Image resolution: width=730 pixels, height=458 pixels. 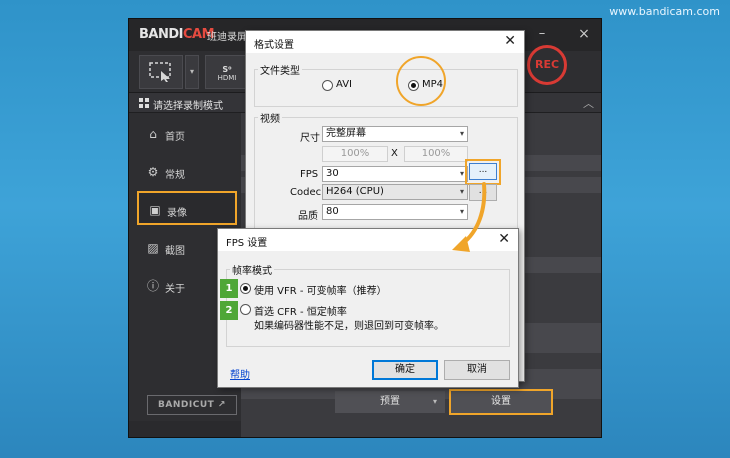 What do you see at coordinates (394, 153) in the screenshot?
I see `scale-x-label: X` at bounding box center [394, 153].